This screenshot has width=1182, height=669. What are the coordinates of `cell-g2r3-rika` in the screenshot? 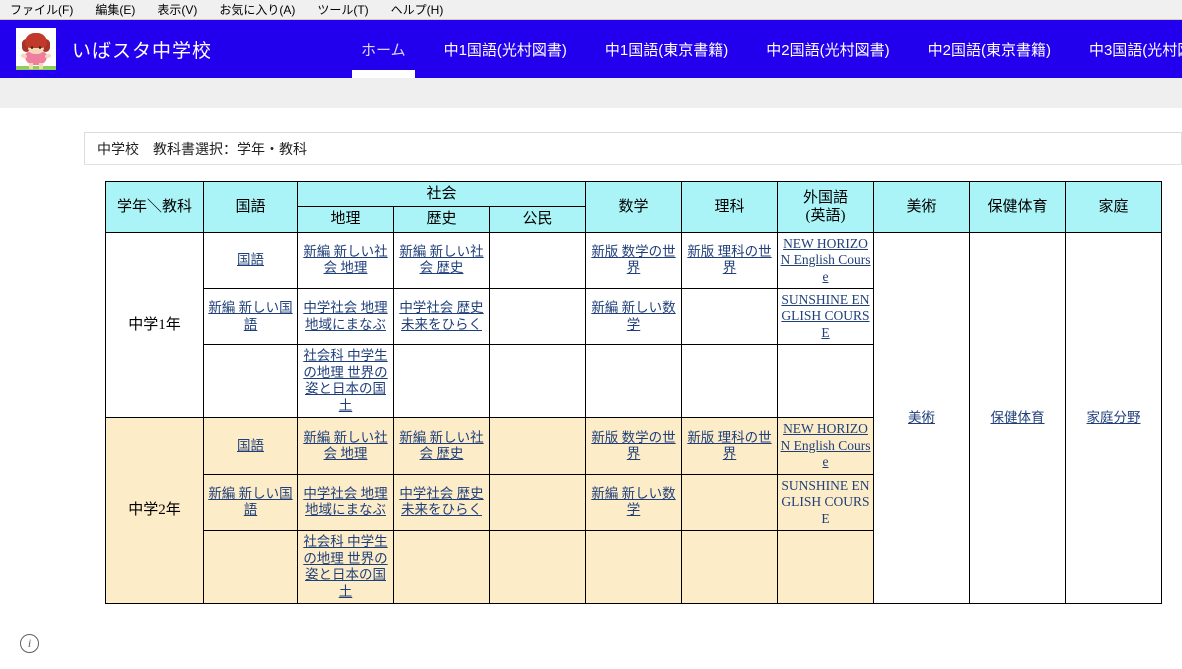 It's located at (729, 567).